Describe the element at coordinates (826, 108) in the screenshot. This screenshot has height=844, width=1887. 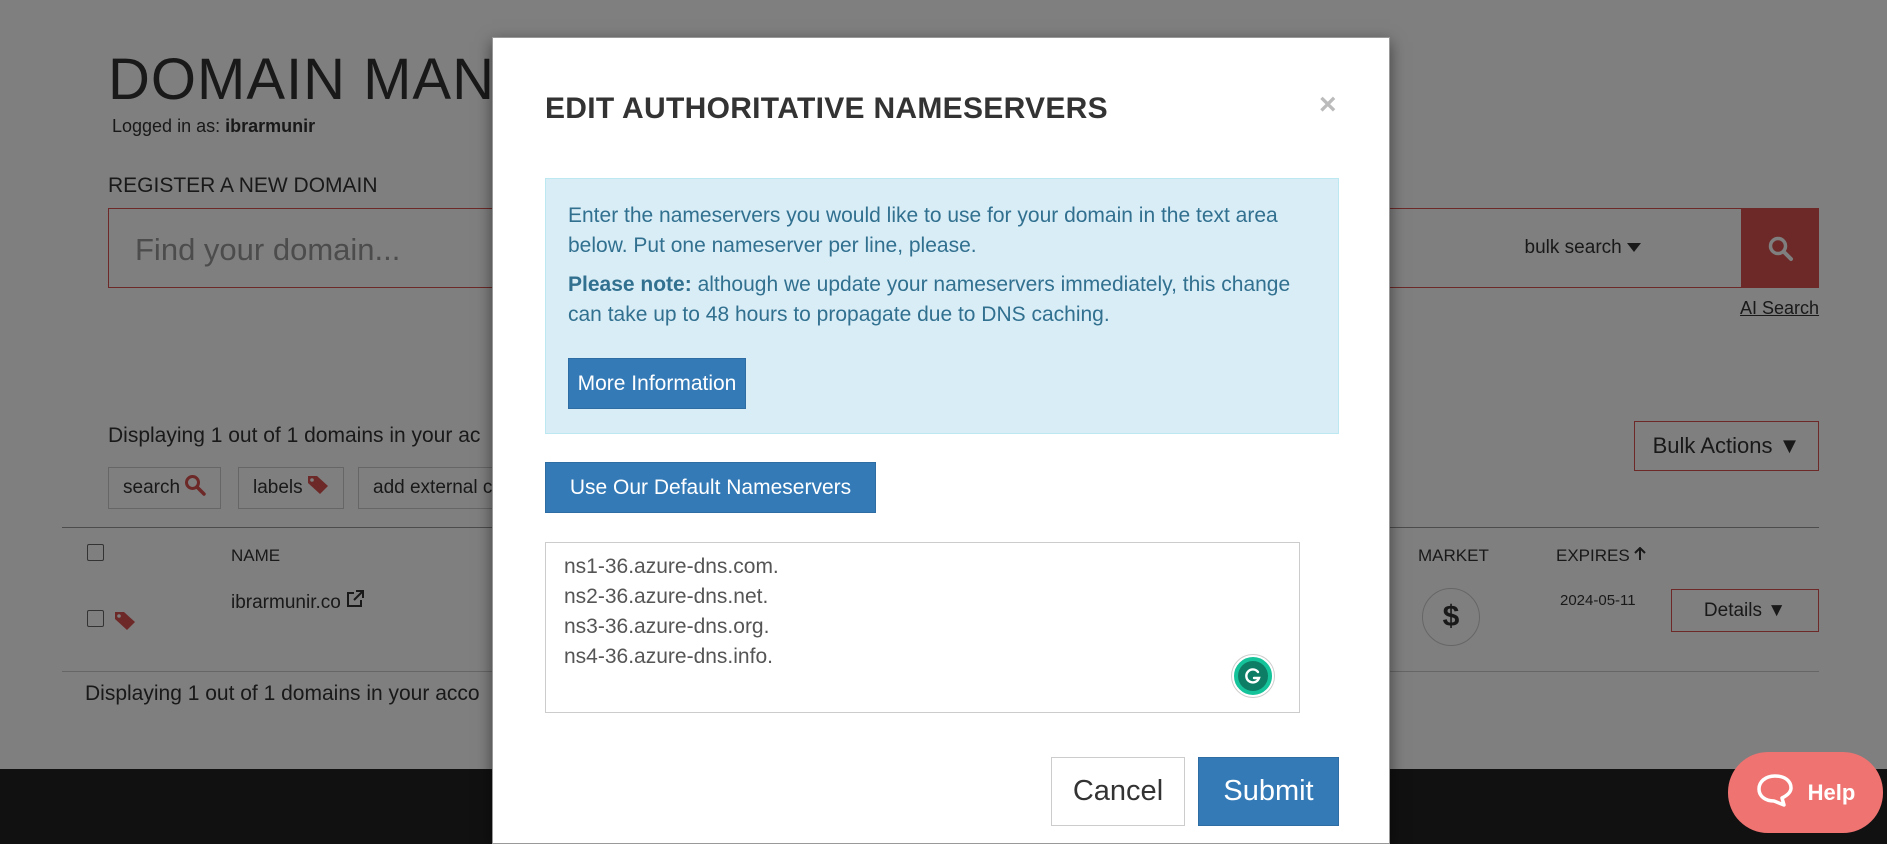
I see `modal-title: EDIT AUTHORITATIVE NAMESERVERS` at that location.